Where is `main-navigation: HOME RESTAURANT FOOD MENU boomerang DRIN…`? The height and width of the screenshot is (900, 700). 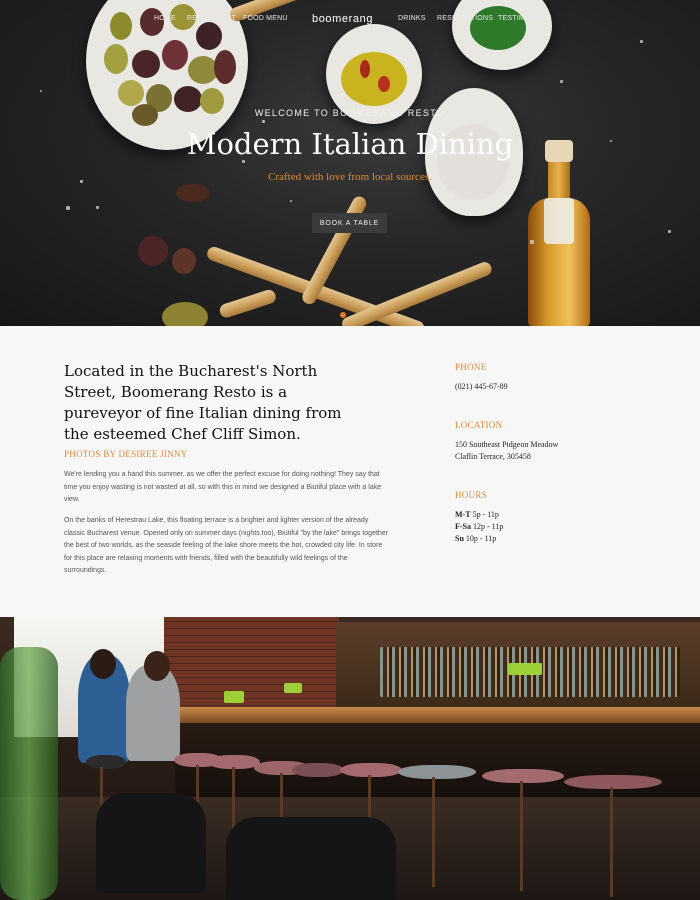
main-navigation: HOME RESTAURANT FOOD MENU boomerang DRIN… is located at coordinates (350, 20).